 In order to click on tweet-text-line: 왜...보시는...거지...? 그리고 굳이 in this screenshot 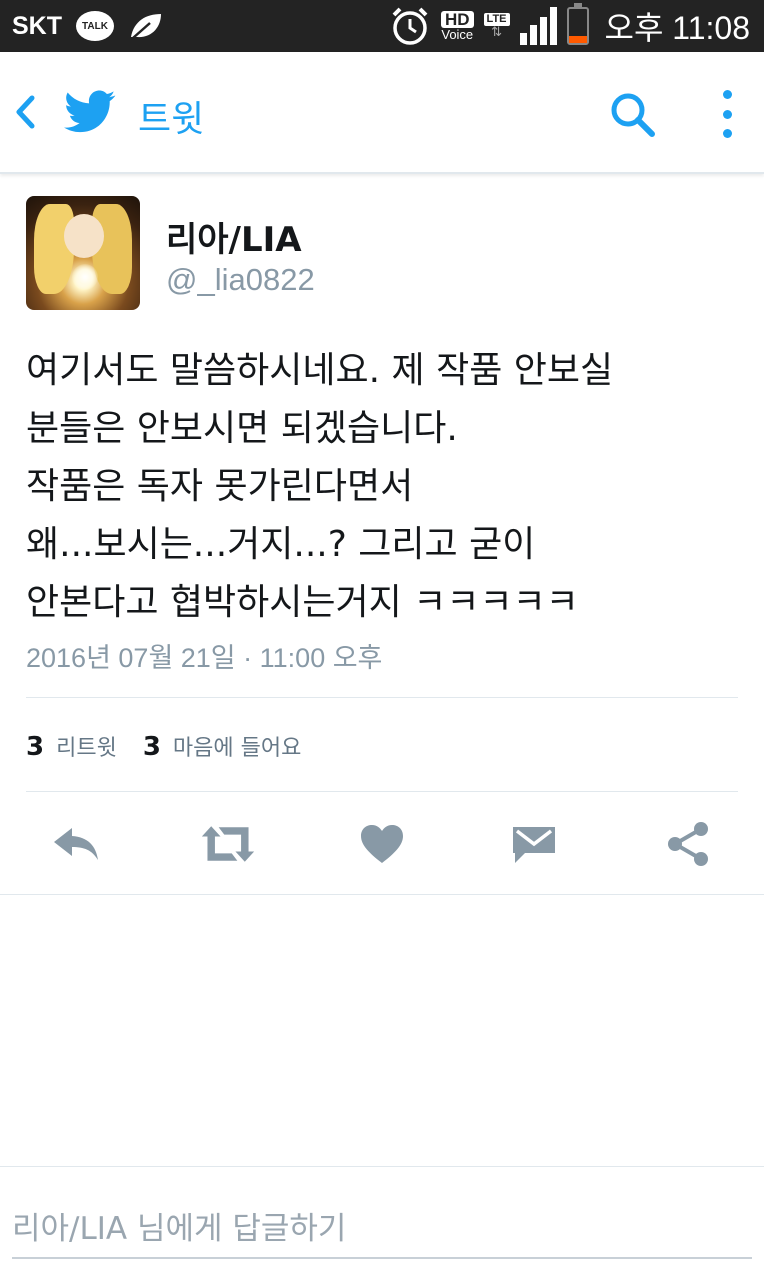, I will do `click(281, 544)`.